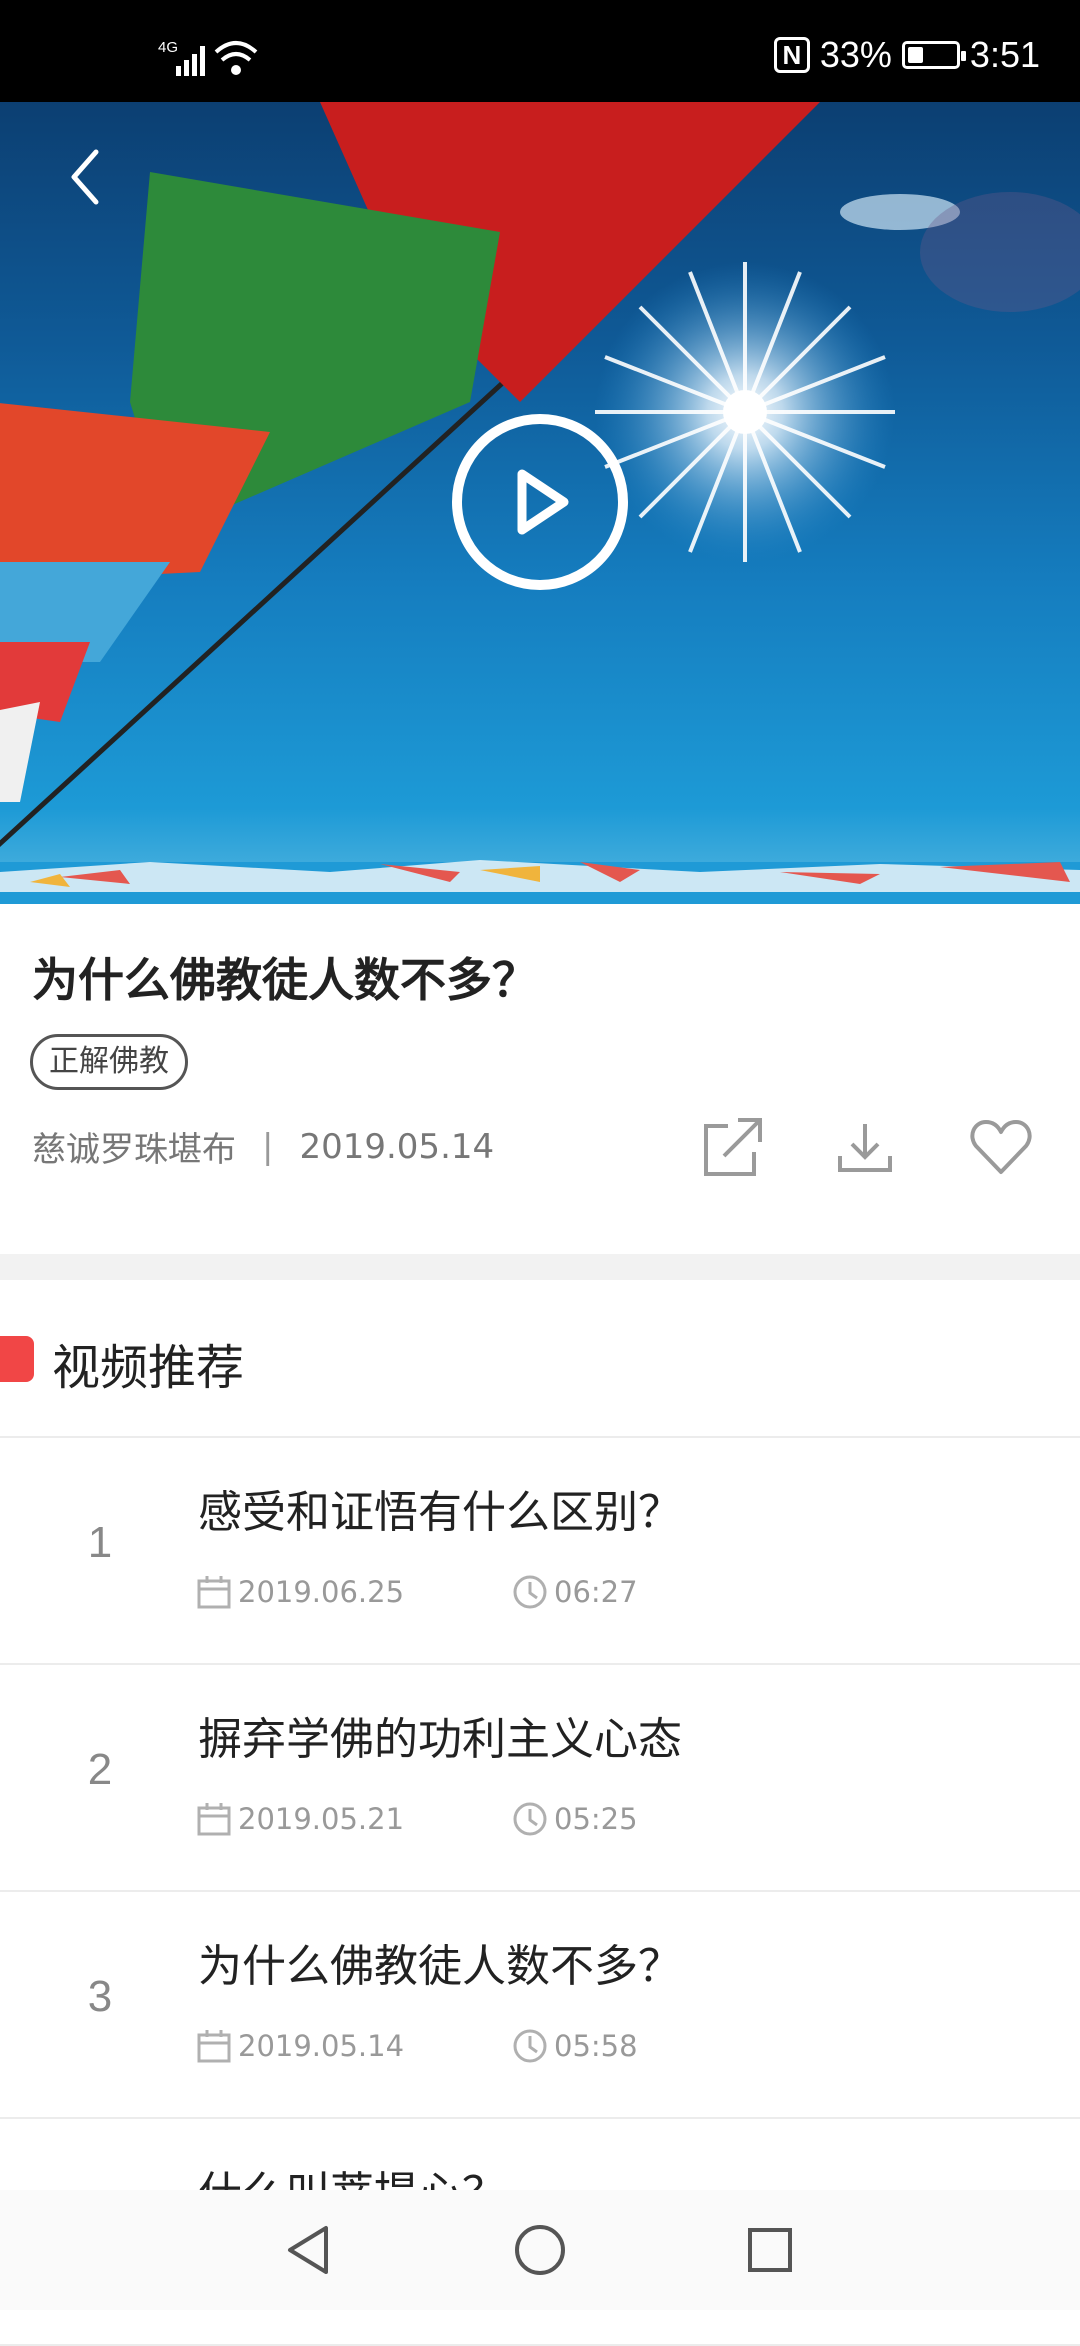 The image size is (1080, 2346). I want to click on favorite-button, so click(1001, 1147).